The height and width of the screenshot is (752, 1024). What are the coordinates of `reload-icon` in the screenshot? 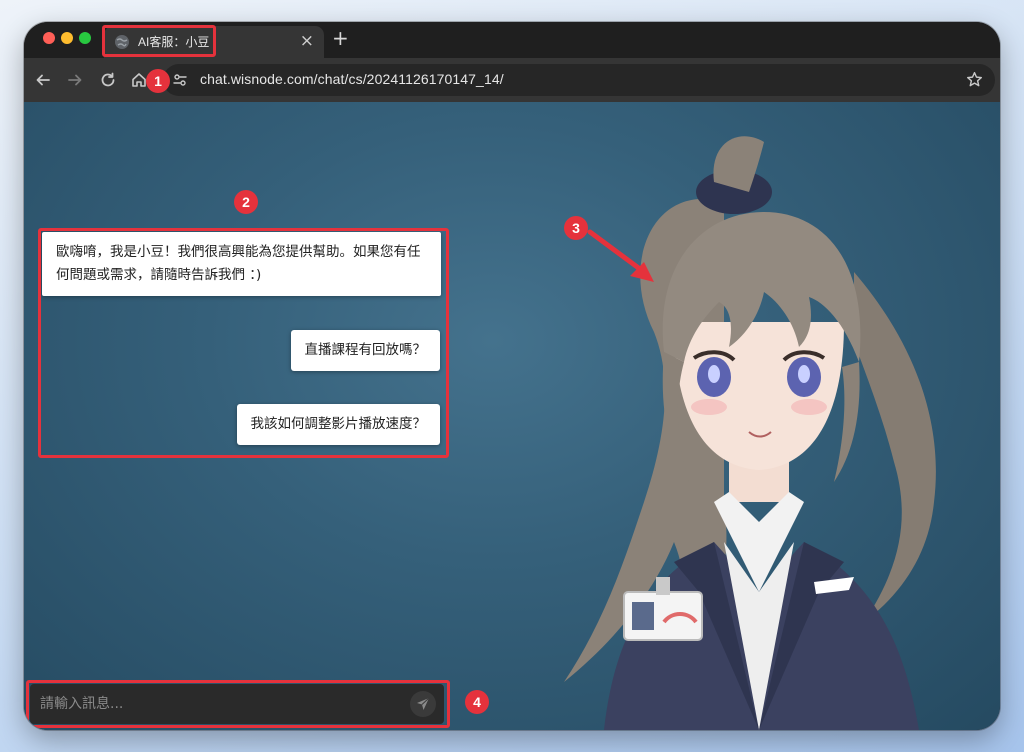 It's located at (108, 80).